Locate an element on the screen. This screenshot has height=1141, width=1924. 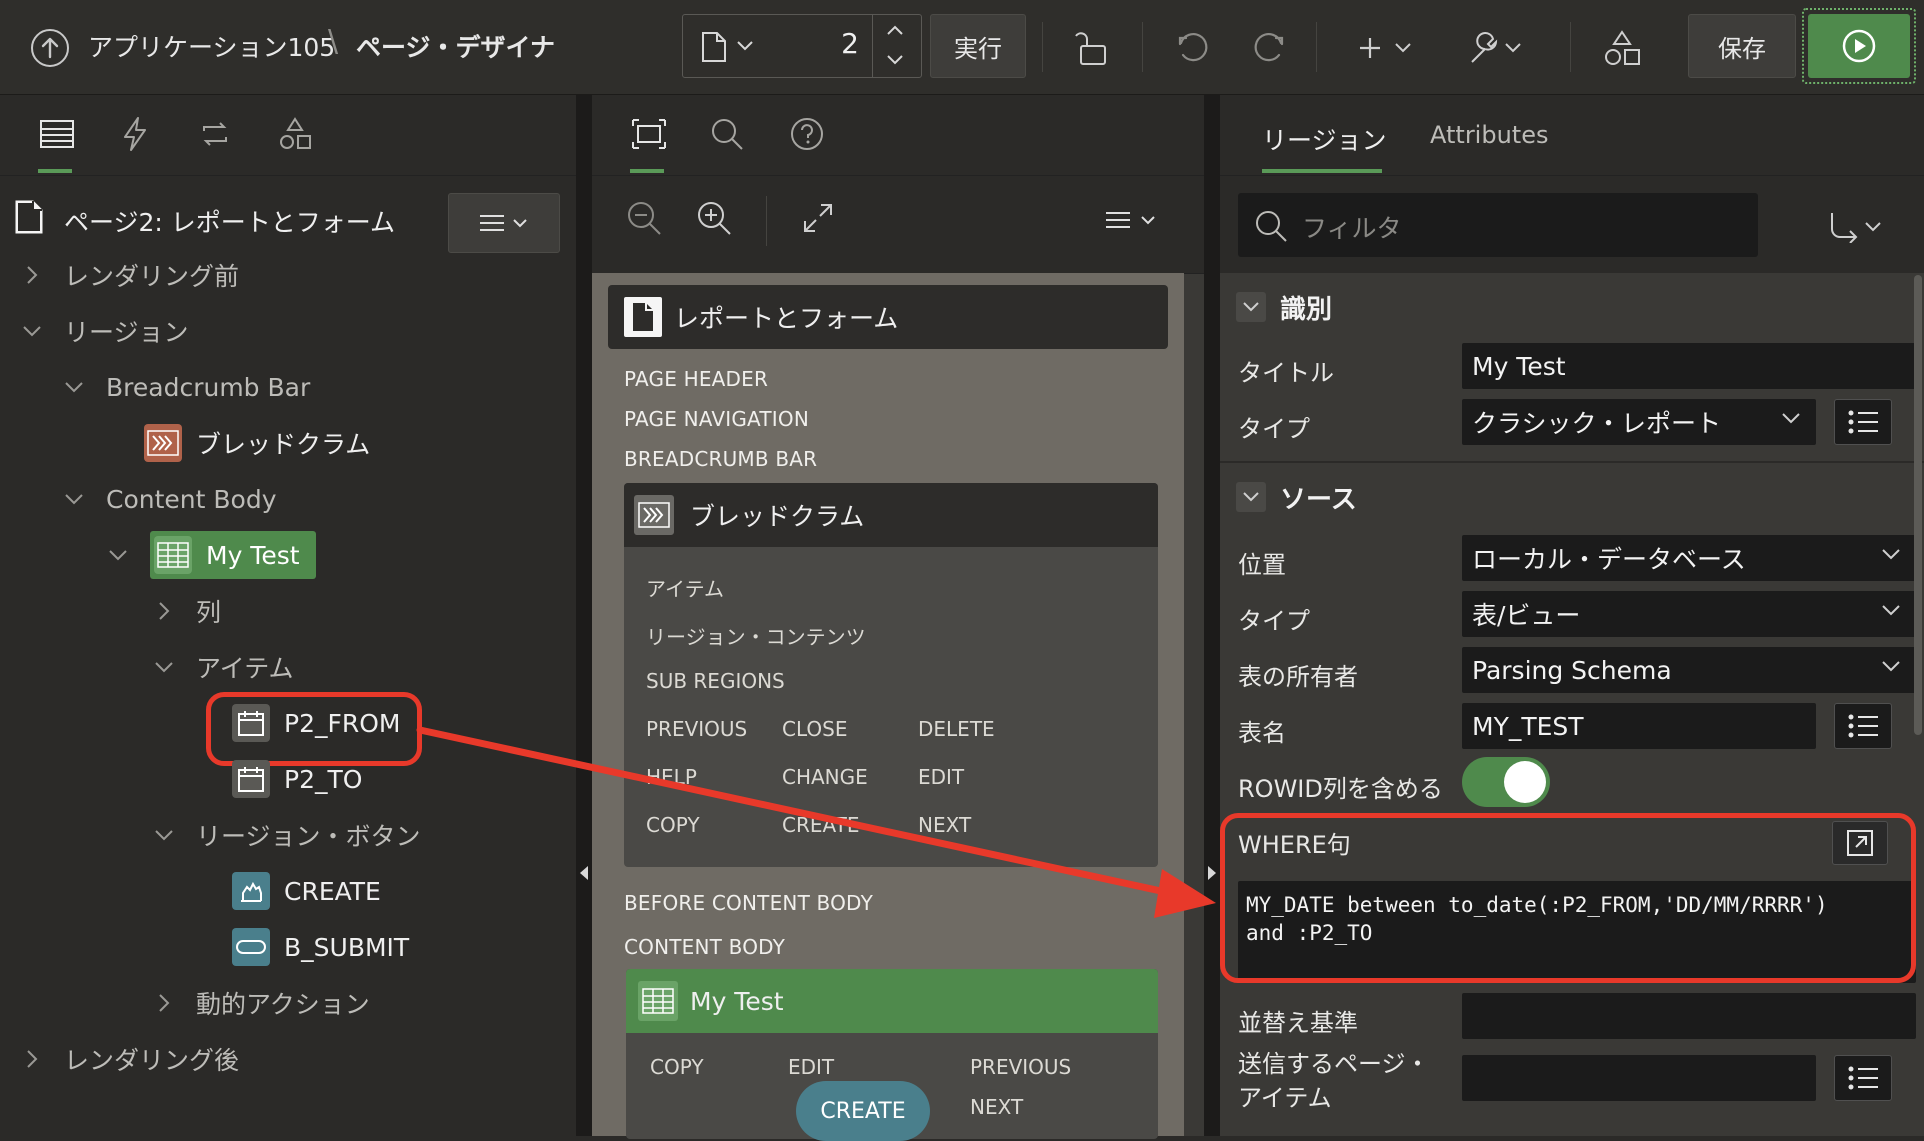
page-selector: 2 is located at coordinates (802, 46).